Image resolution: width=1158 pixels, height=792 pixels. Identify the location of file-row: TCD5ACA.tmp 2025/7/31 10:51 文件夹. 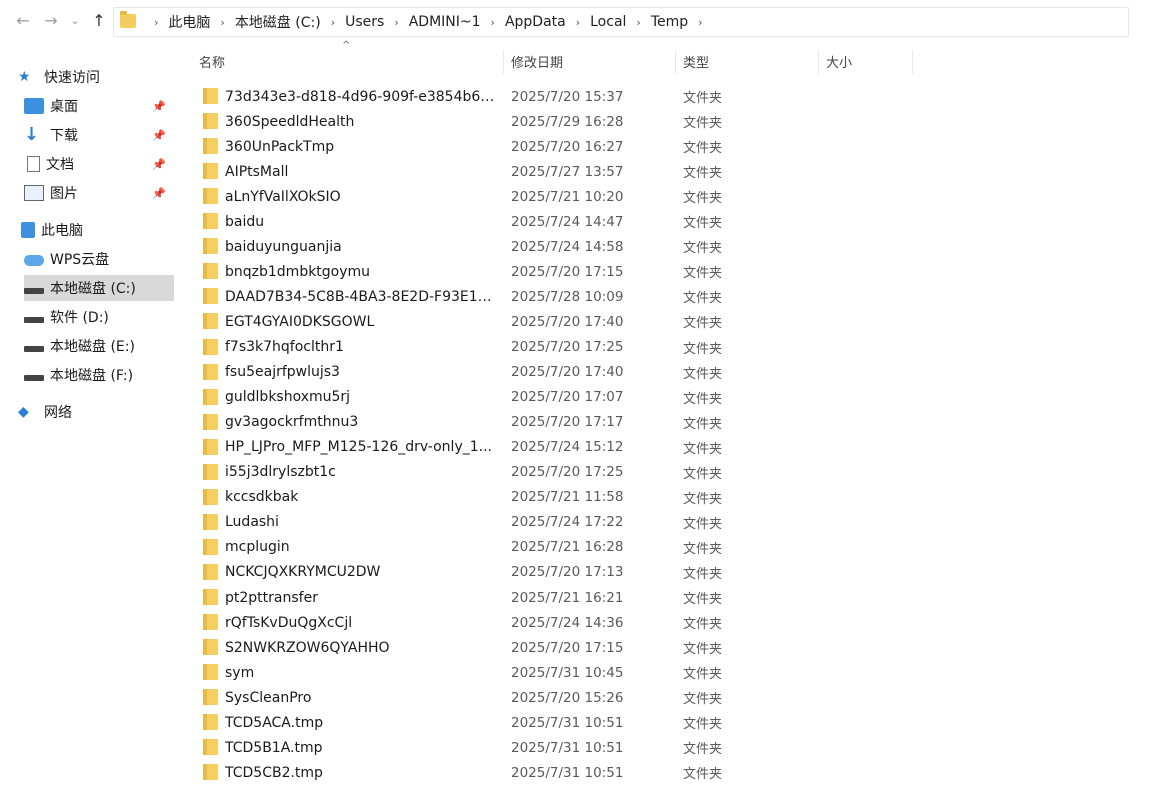
(588, 722).